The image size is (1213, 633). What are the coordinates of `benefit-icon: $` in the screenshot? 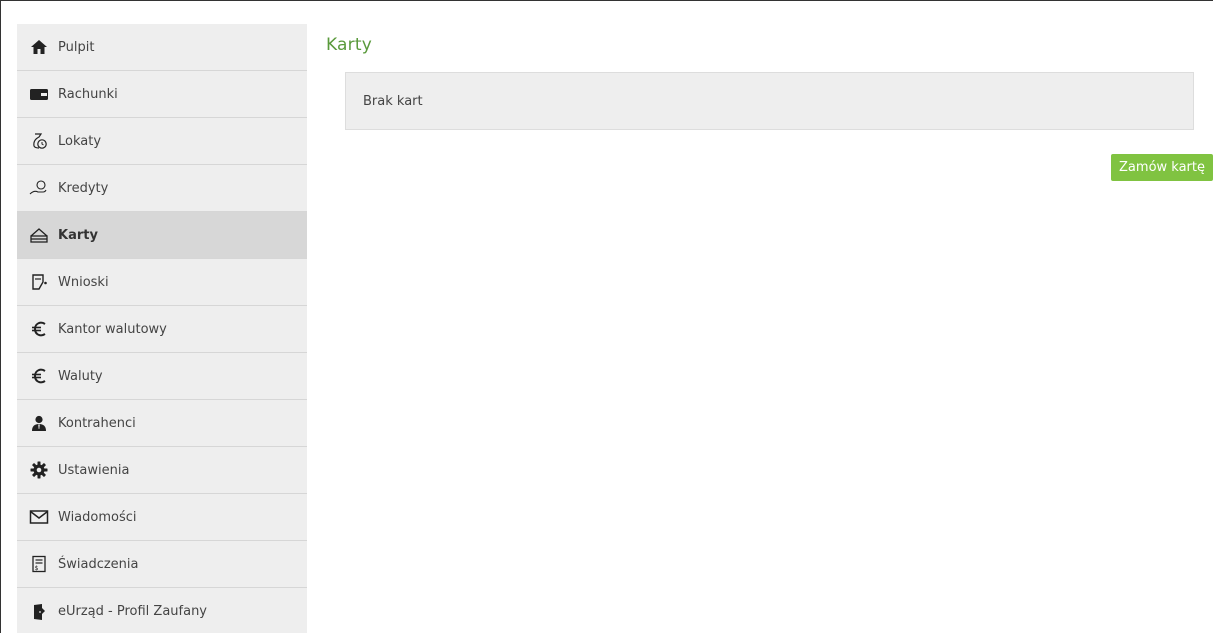 It's located at (39, 564).